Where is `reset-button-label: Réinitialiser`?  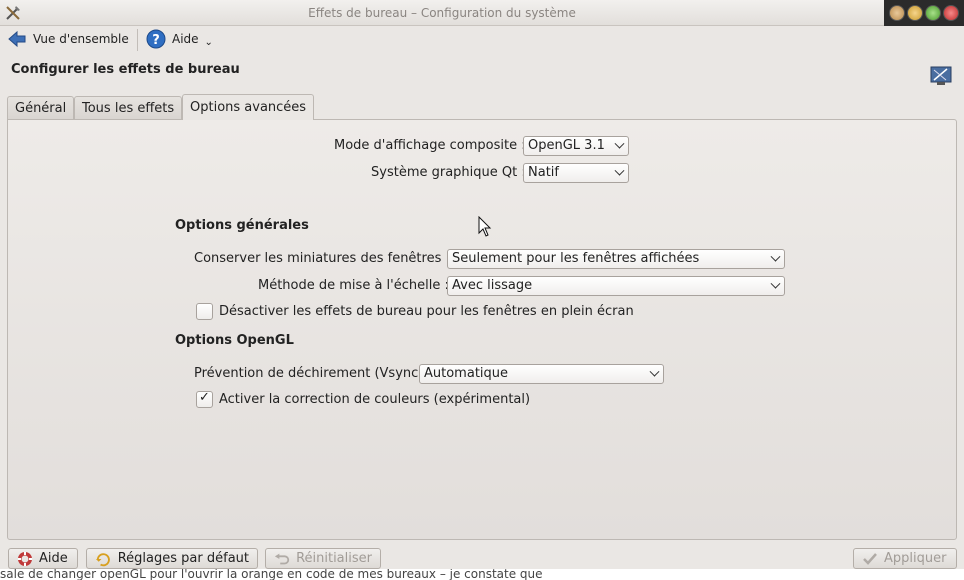 reset-button-label: Réinitialiser is located at coordinates (334, 558).